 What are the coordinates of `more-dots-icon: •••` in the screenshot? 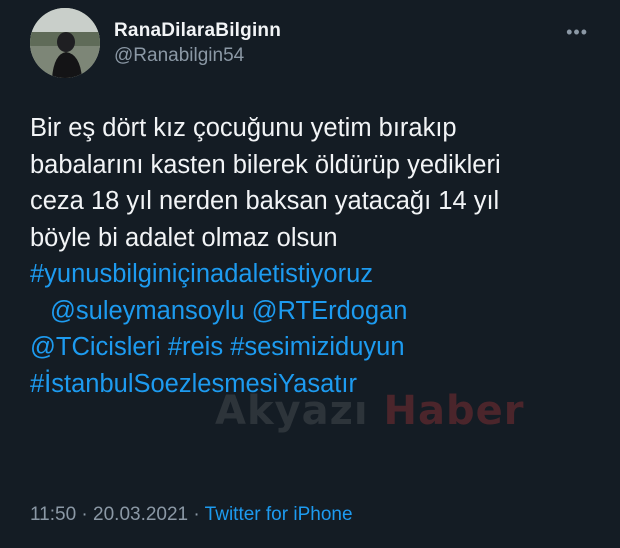 It's located at (577, 32).